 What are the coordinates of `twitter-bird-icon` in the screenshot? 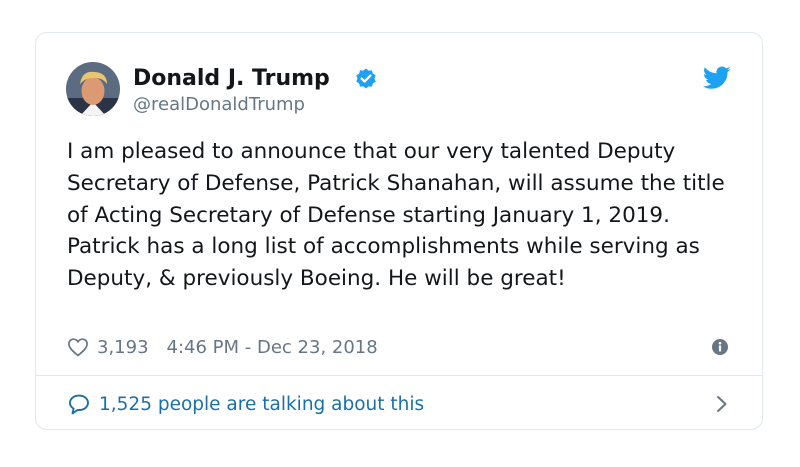 It's located at (717, 78).